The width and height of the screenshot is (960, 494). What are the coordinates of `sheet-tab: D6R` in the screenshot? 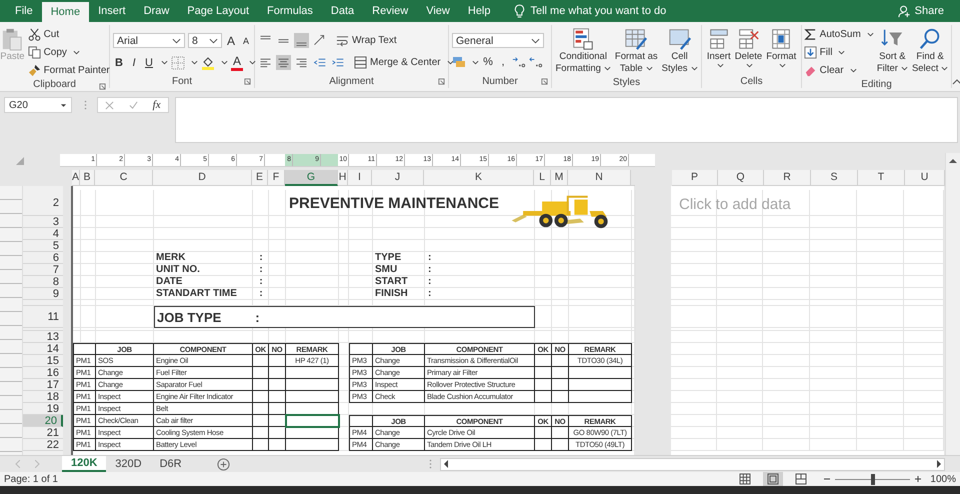 It's located at (170, 464).